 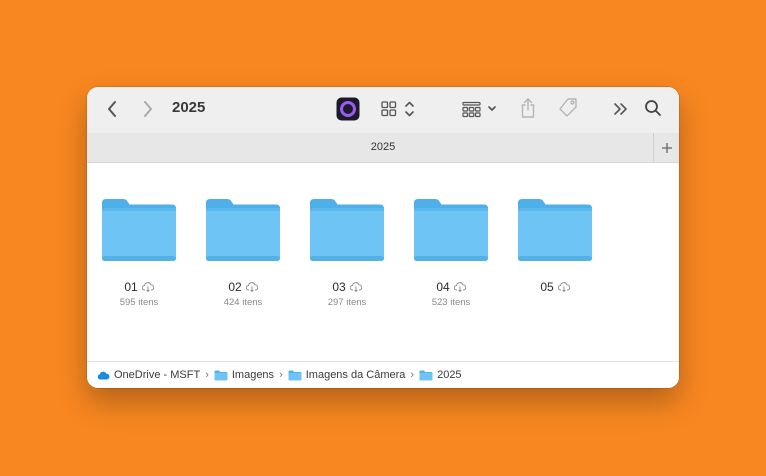 What do you see at coordinates (347, 302) in the screenshot?
I see `folder-item-count: 297 itens` at bounding box center [347, 302].